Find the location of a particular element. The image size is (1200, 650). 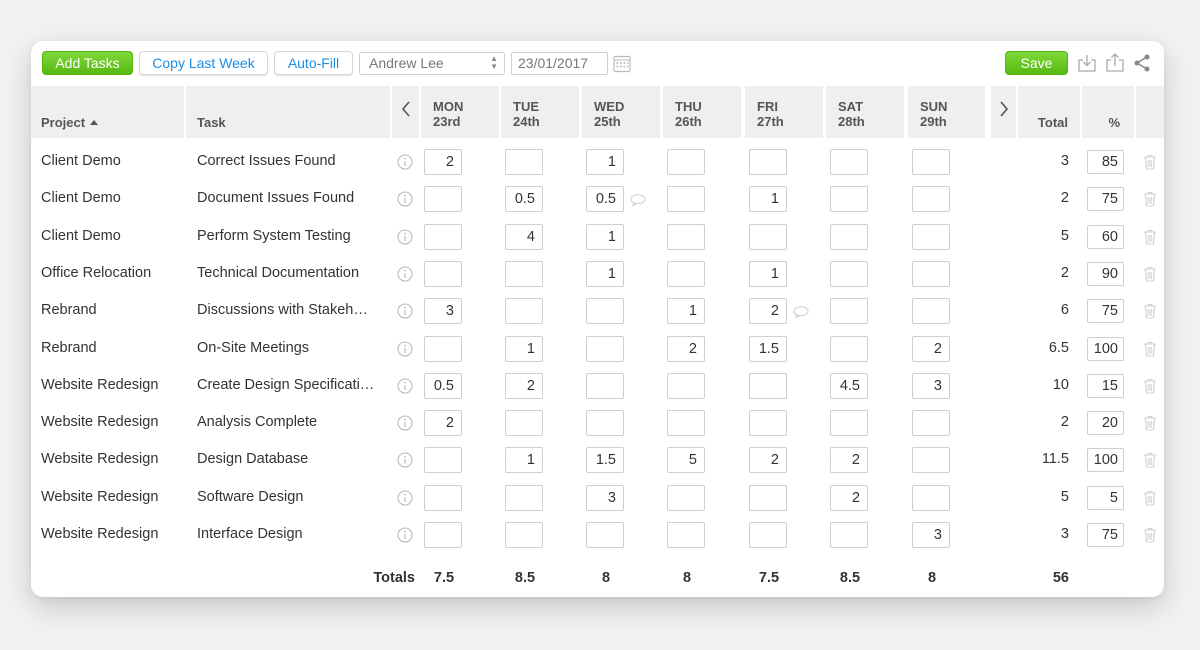

auto-fill-button: Auto-Fill is located at coordinates (313, 63).